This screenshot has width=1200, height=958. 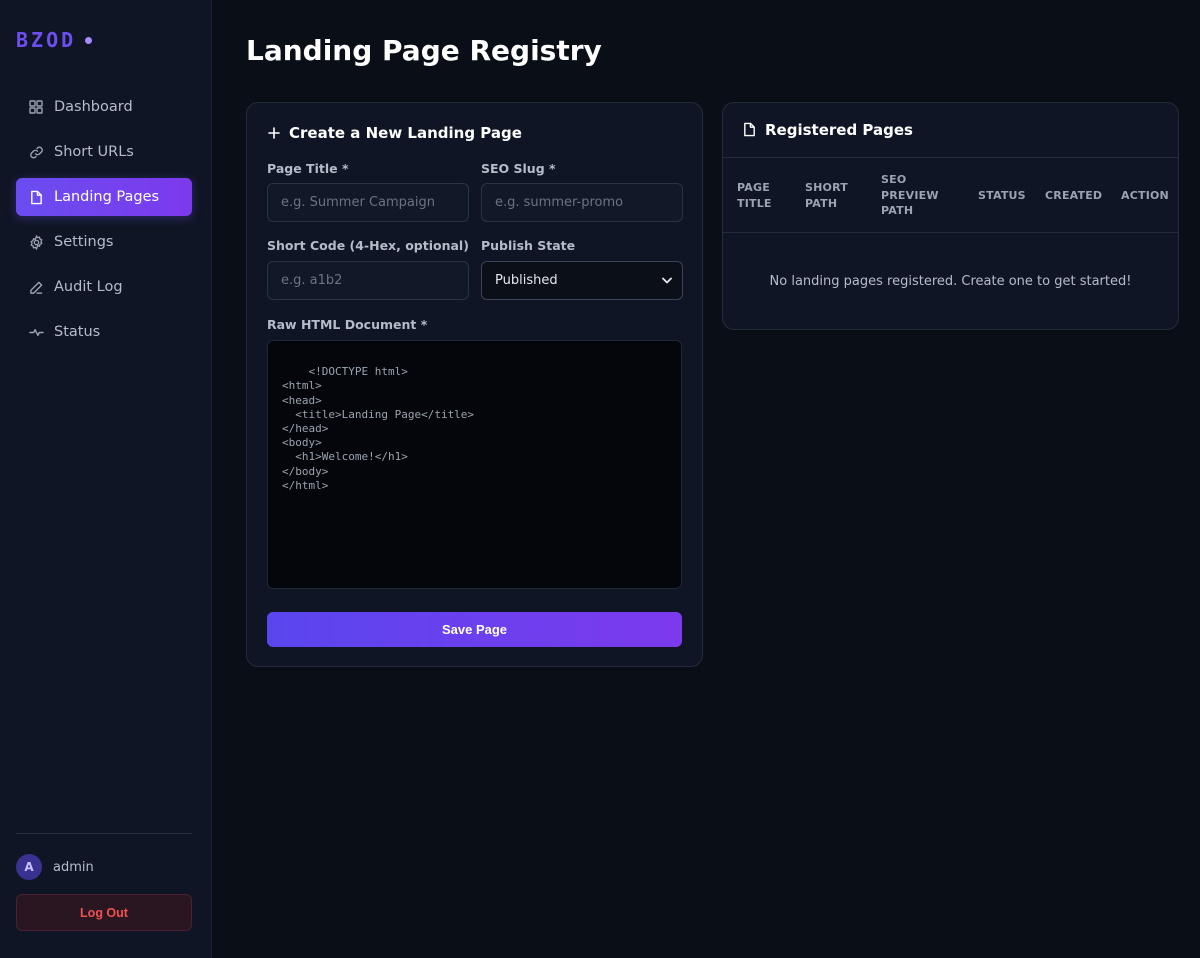 I want to click on page-title: Landing Page Registry, so click(x=424, y=50).